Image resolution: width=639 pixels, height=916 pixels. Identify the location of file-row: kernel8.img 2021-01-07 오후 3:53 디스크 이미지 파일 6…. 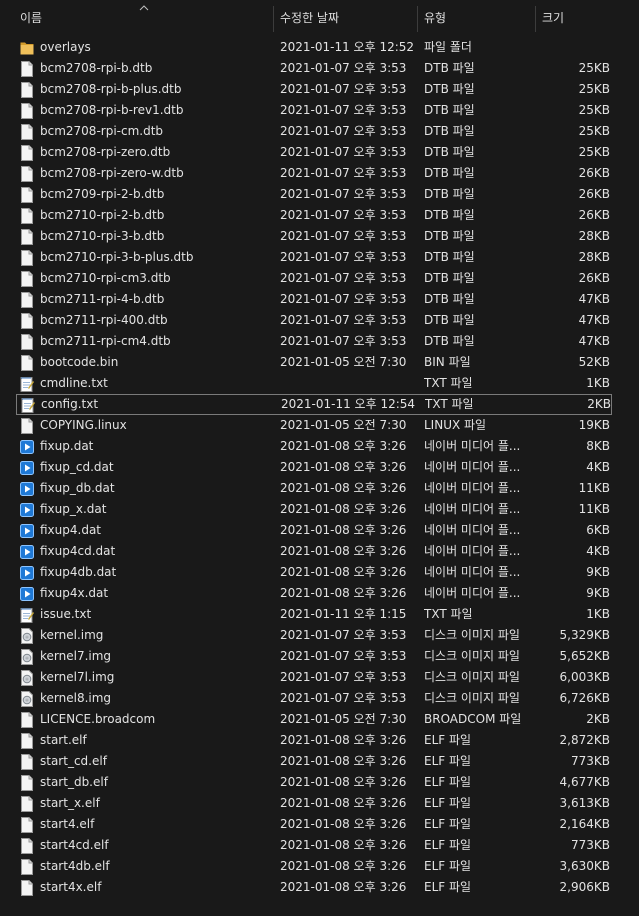
(319, 698).